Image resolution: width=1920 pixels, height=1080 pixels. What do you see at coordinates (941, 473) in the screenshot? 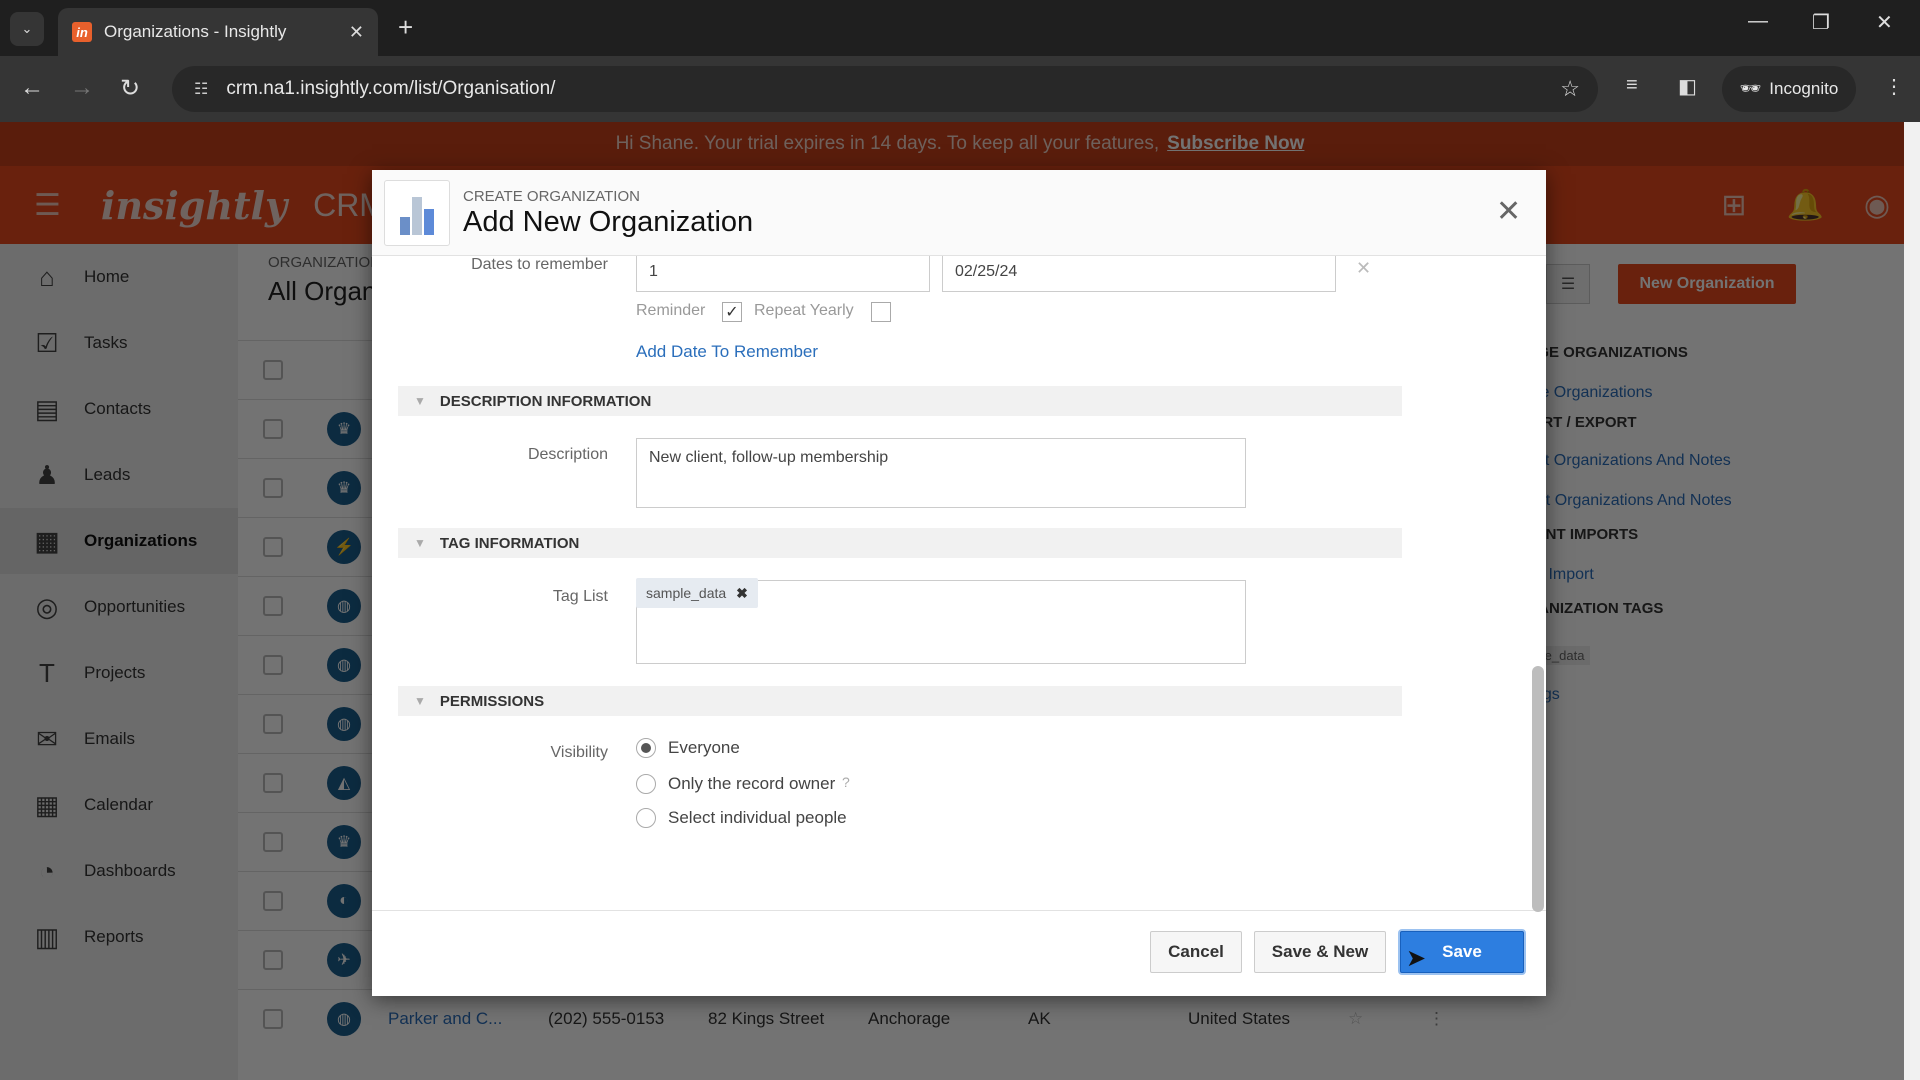
I see `description-textarea: New client, follow-up membership` at bounding box center [941, 473].